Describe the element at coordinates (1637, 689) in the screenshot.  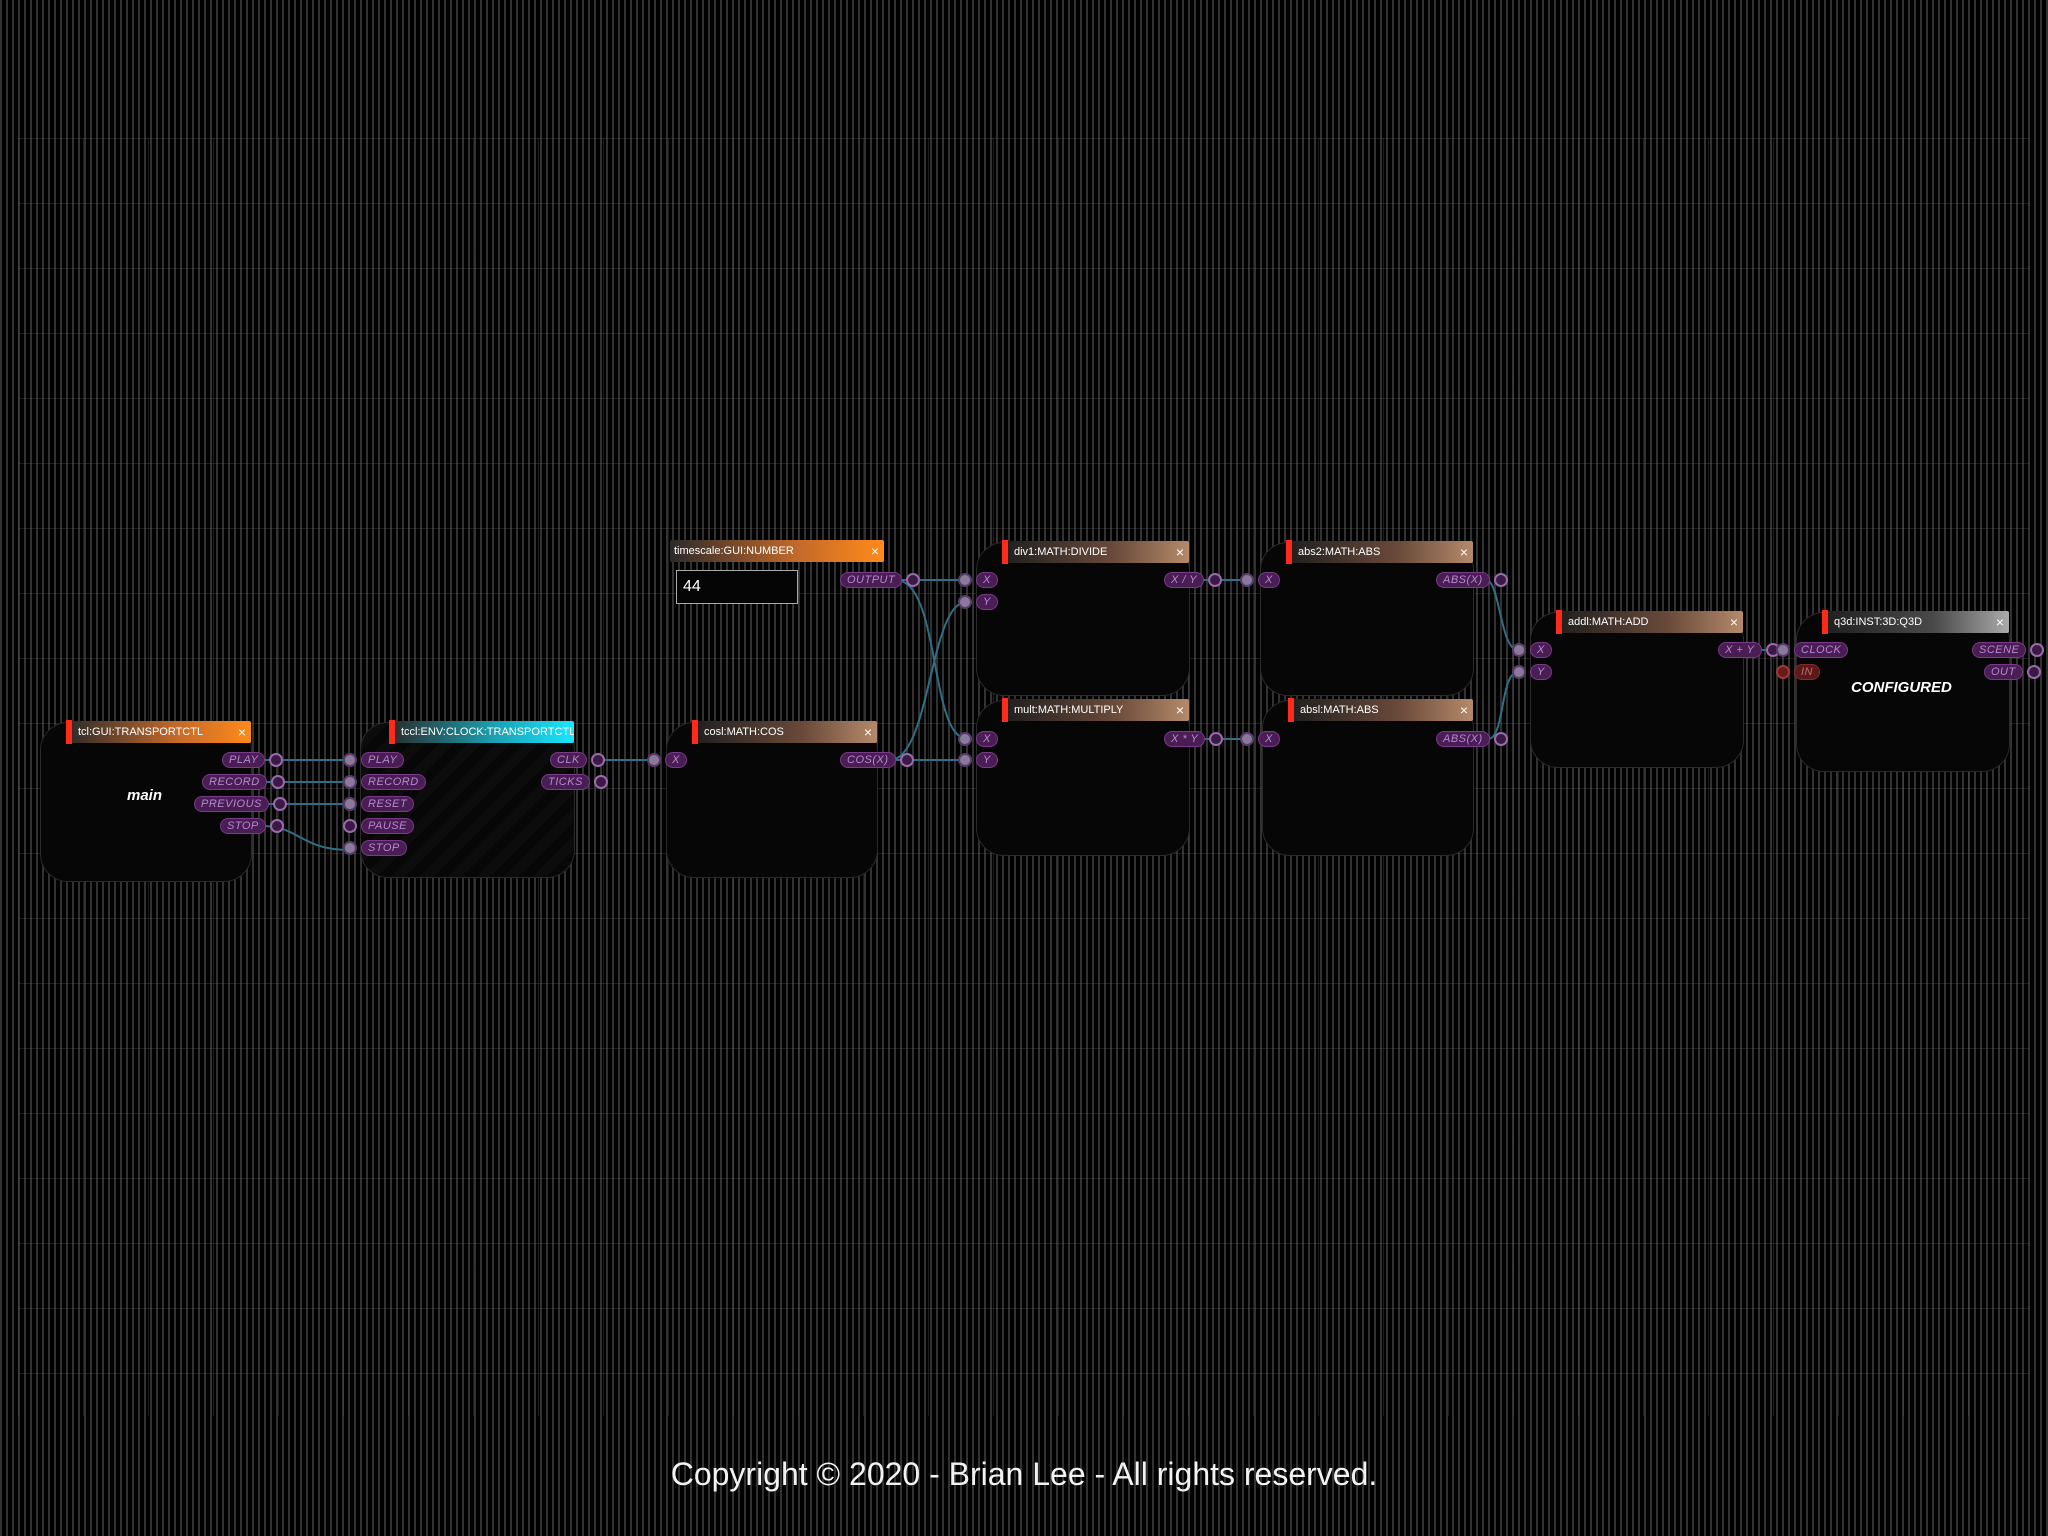
I see `add-node: addl:MATH:ADD ×` at that location.